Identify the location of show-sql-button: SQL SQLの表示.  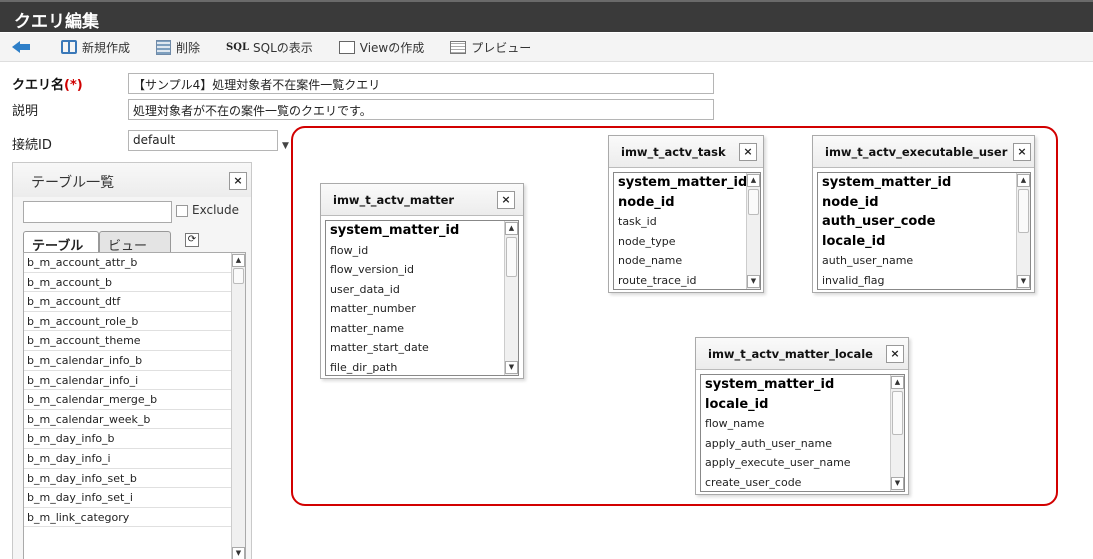
(269, 47).